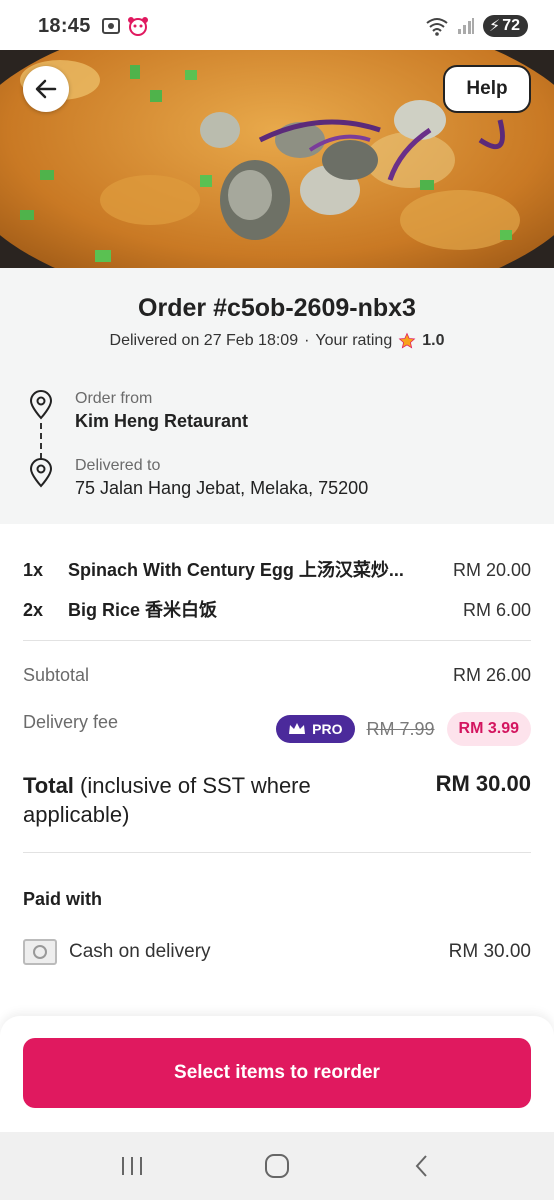  What do you see at coordinates (489, 951) in the screenshot?
I see `payment-amount: RM 30.00` at bounding box center [489, 951].